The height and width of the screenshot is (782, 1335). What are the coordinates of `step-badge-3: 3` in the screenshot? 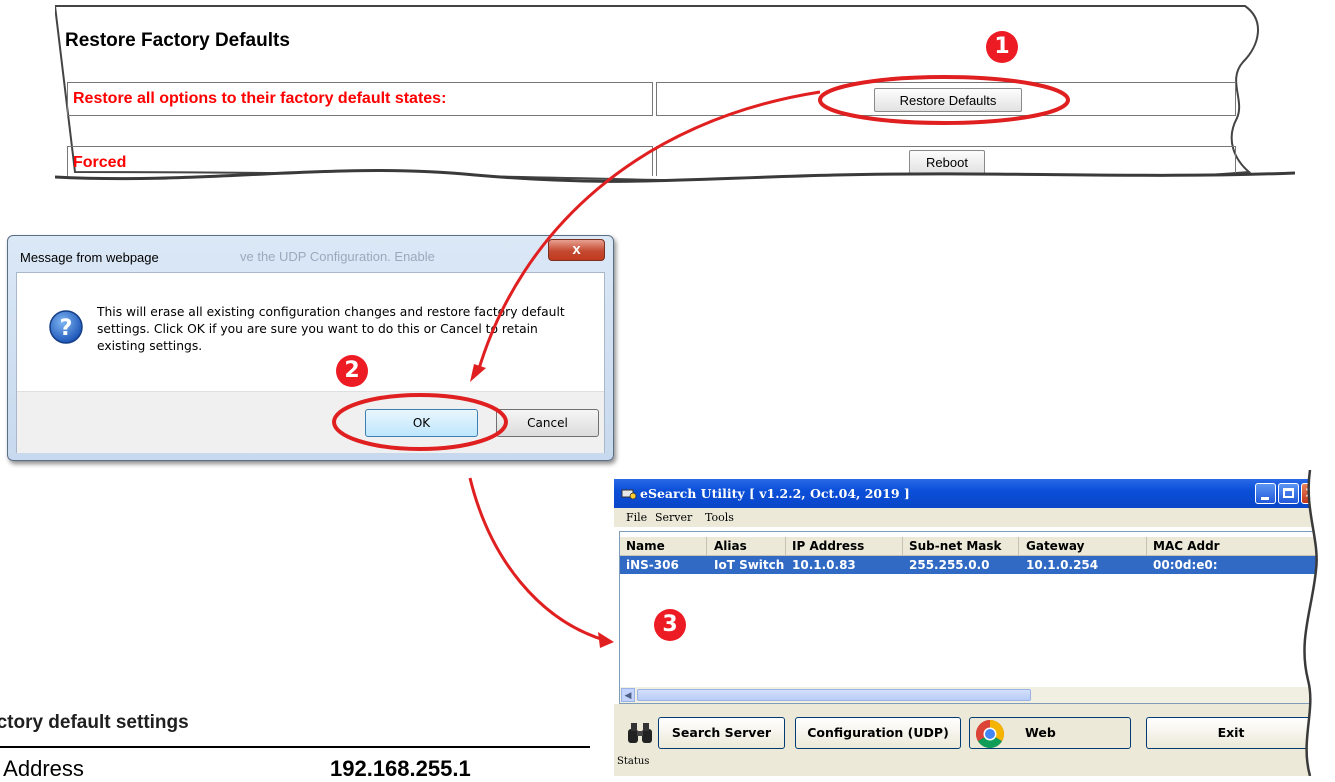 It's located at (670, 625).